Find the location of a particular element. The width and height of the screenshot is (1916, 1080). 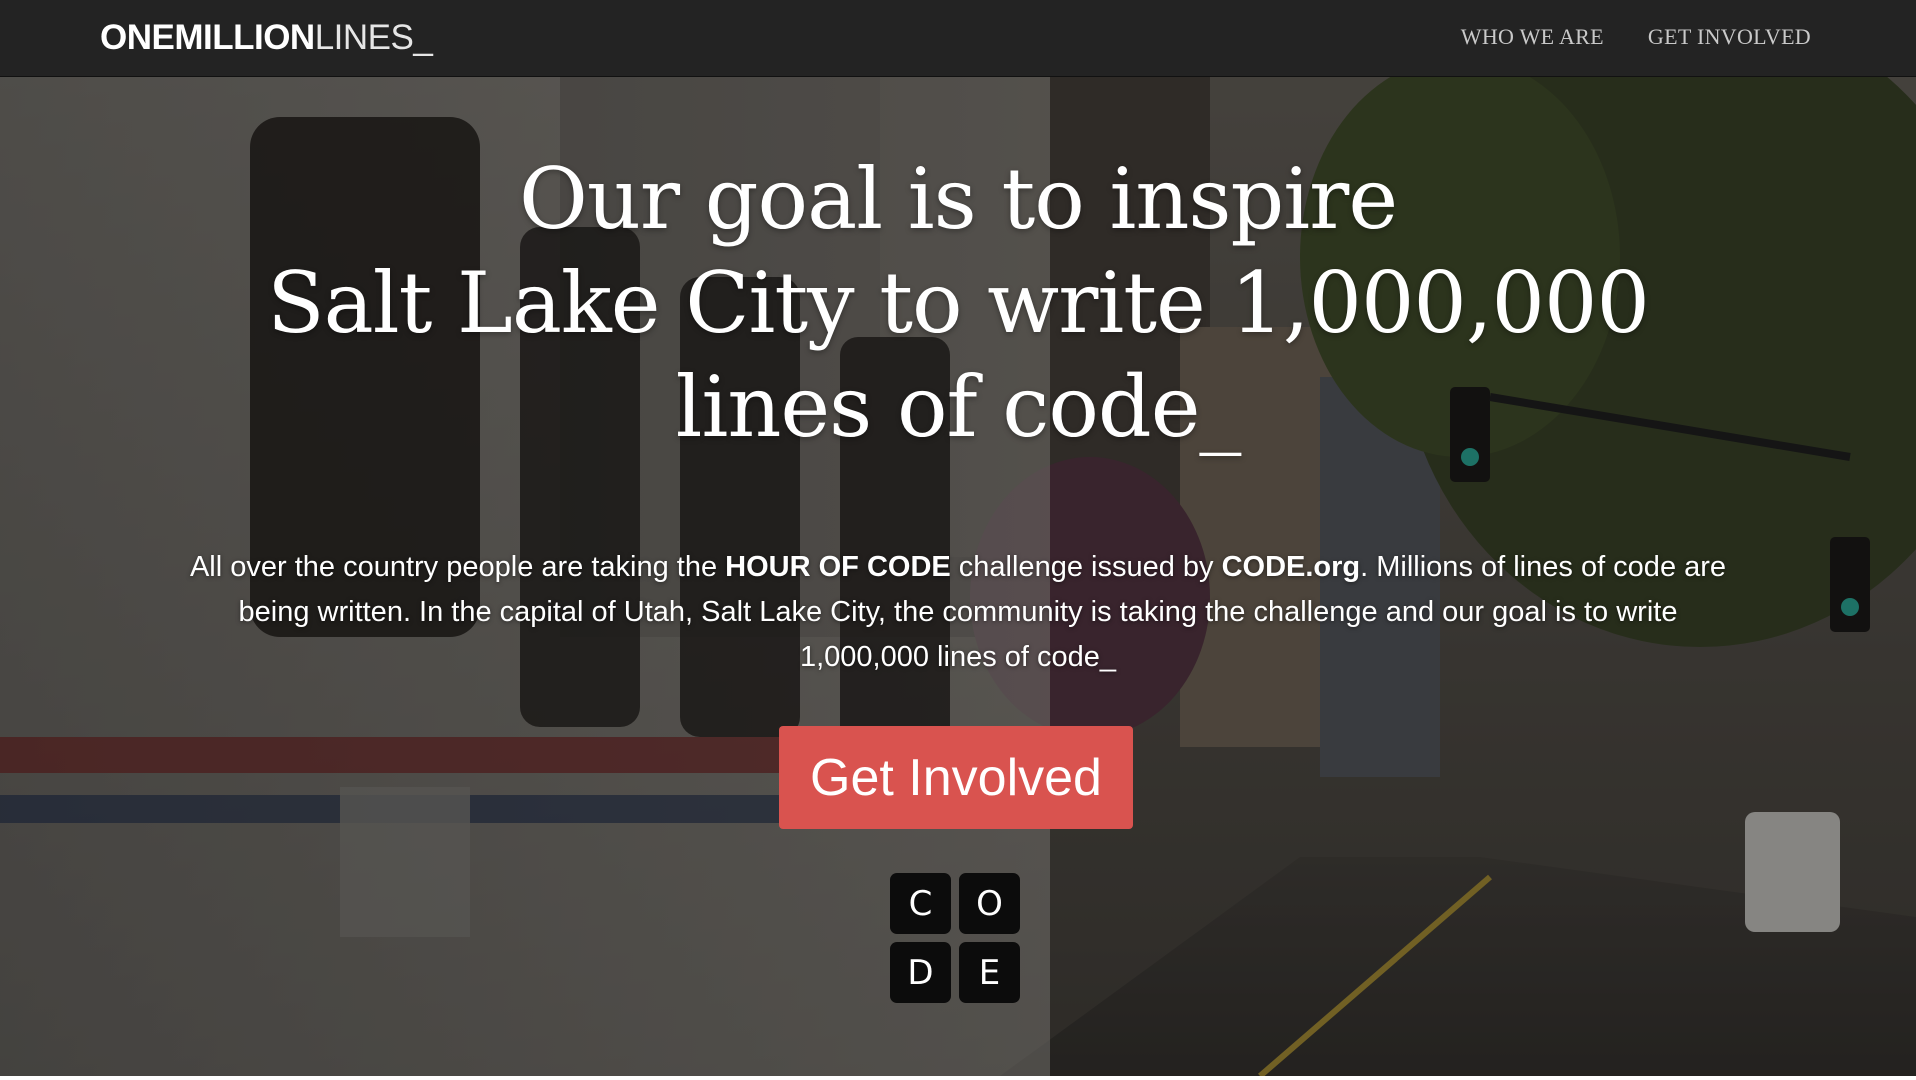

nav-link-who-we-are: WHO WE ARE is located at coordinates (1532, 37).